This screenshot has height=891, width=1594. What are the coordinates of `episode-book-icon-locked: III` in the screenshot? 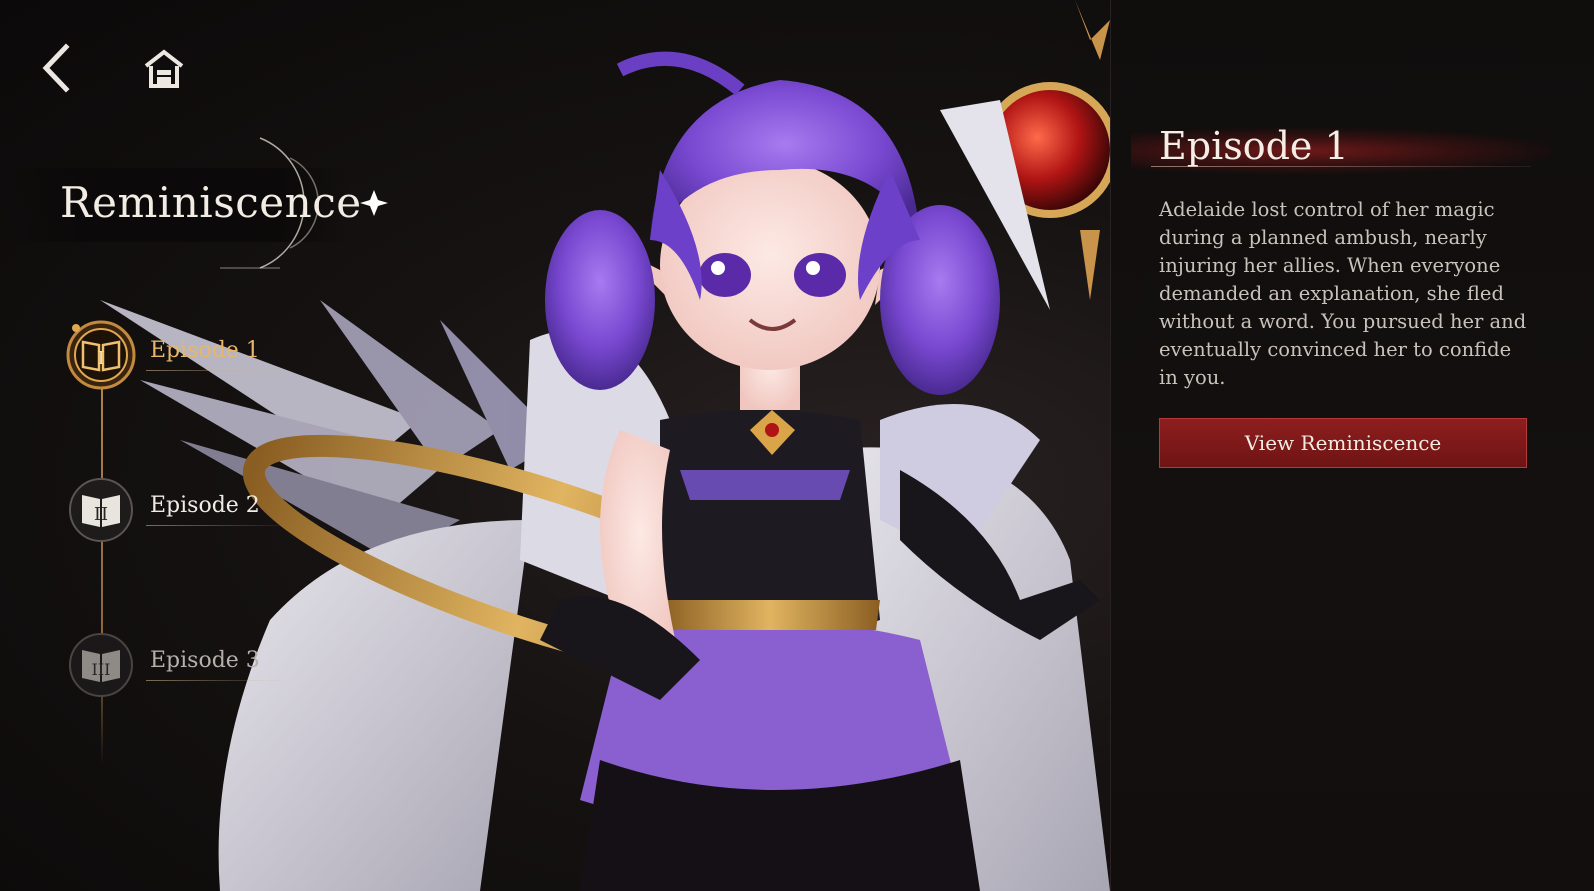 It's located at (101, 665).